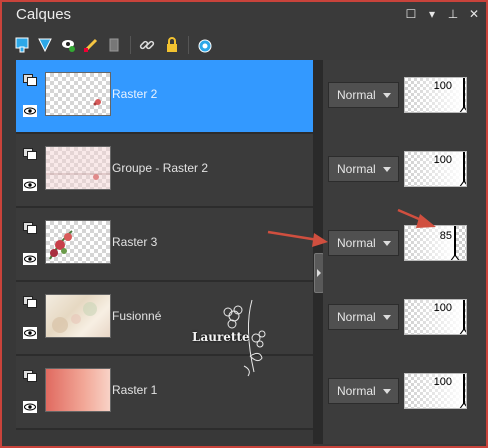 The width and height of the screenshot is (488, 448). Describe the element at coordinates (135, 242) in the screenshot. I see `layer-name: Raster 3` at that location.